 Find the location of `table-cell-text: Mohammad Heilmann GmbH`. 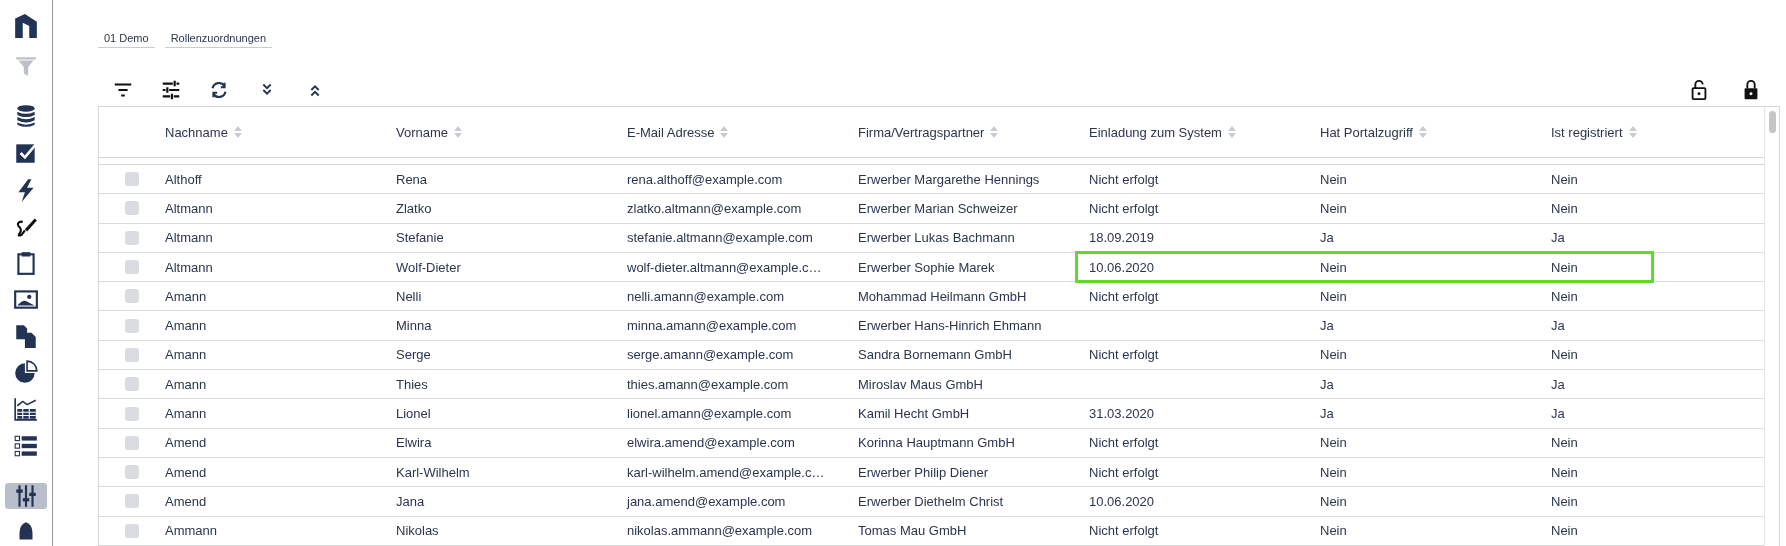

table-cell-text: Mohammad Heilmann GmbH is located at coordinates (943, 296).